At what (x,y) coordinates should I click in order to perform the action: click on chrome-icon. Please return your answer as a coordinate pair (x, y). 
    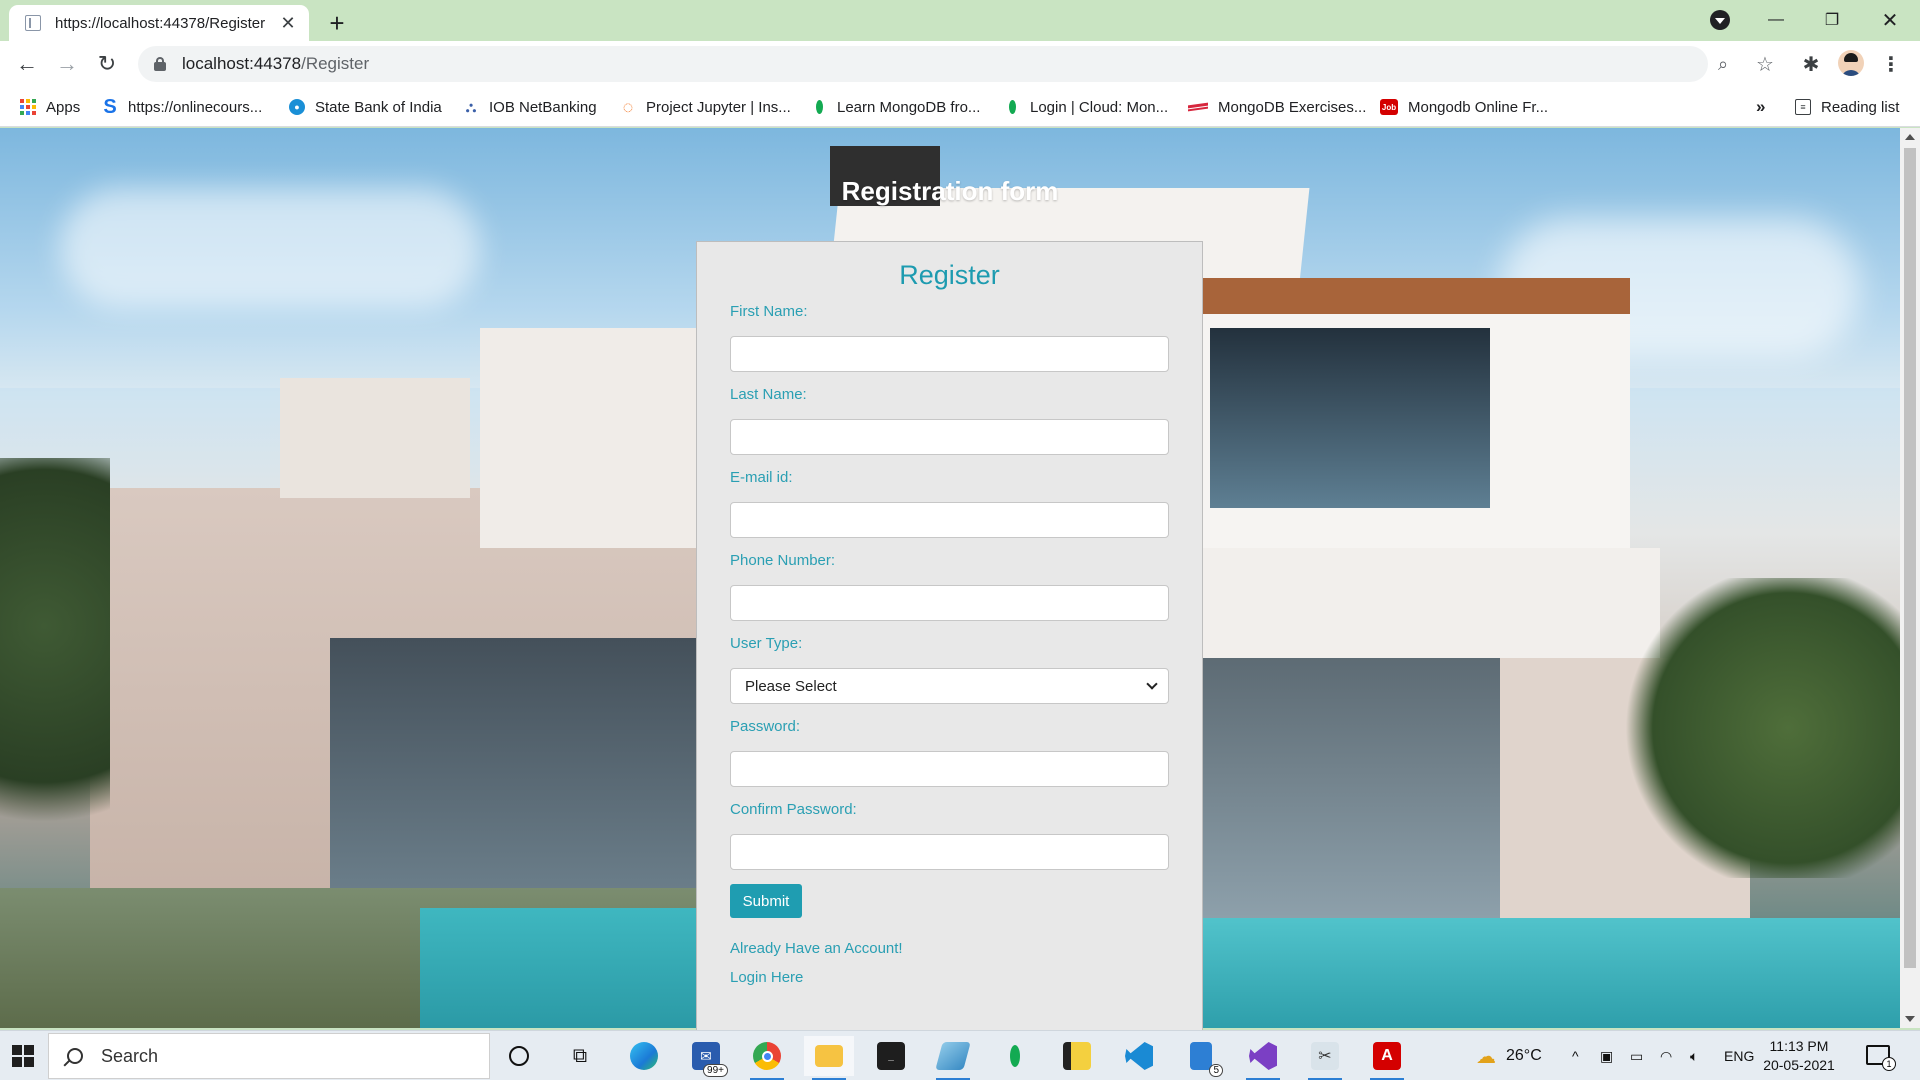
    Looking at the image, I should click on (767, 1056).